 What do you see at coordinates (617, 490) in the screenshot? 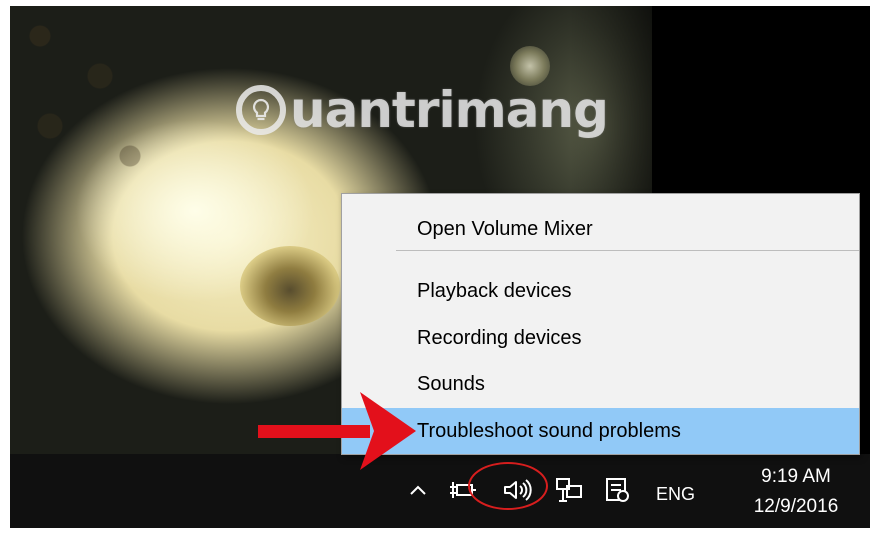
I see `action-center-icon` at bounding box center [617, 490].